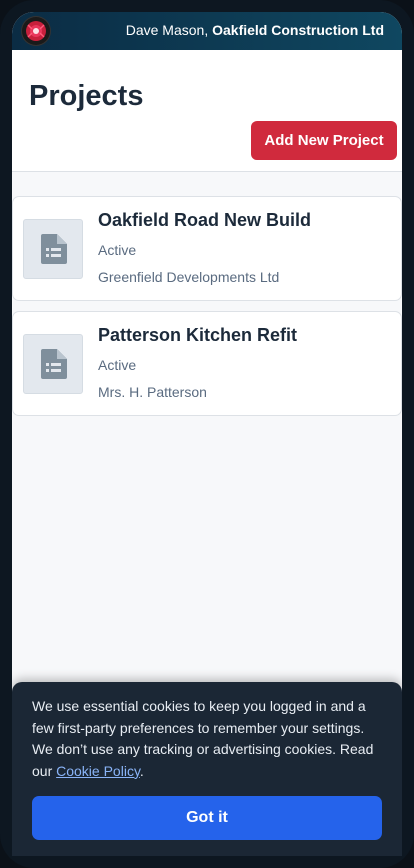  I want to click on company-name: Oakfield Construction Ltd, so click(298, 30).